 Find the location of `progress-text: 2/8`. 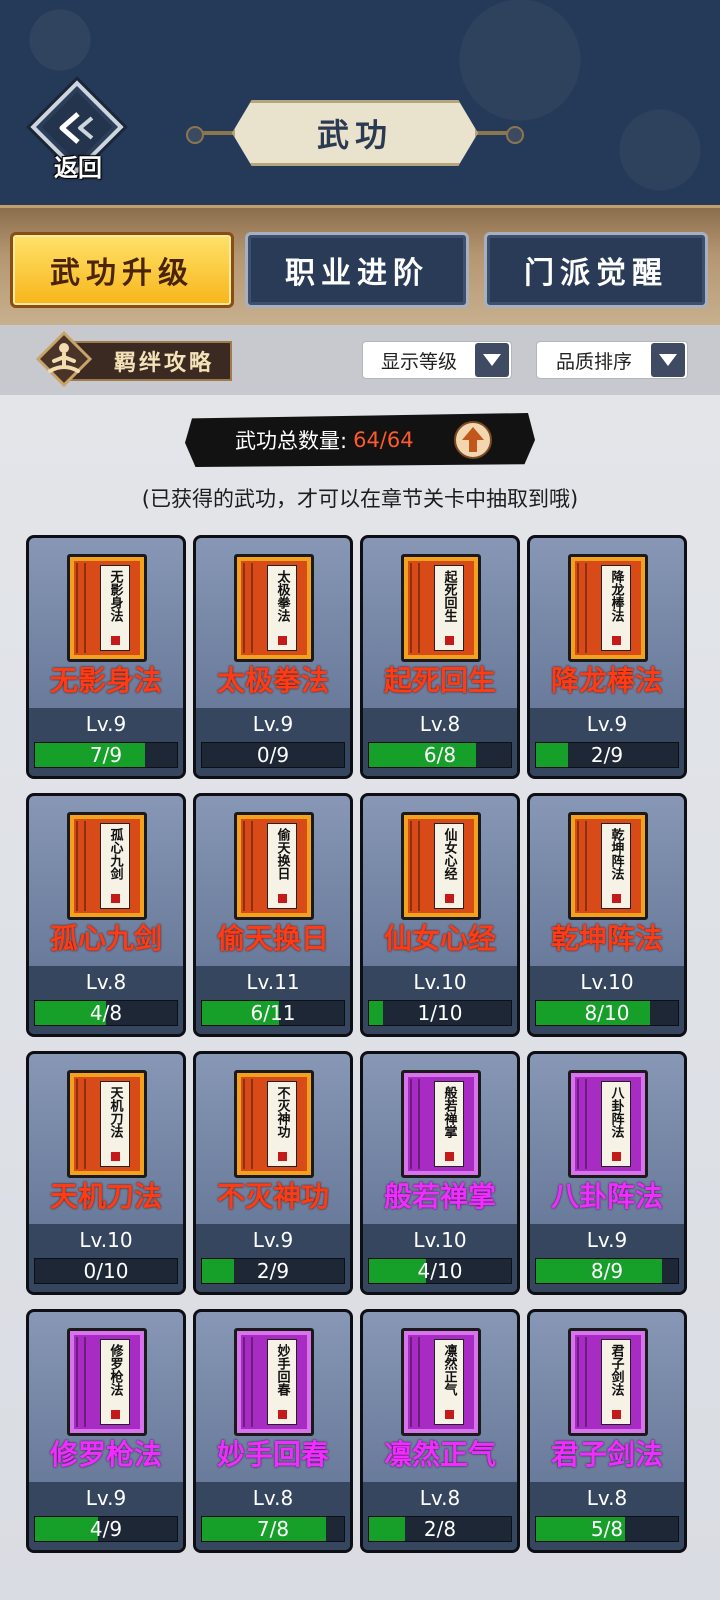

progress-text: 2/8 is located at coordinates (440, 1529).